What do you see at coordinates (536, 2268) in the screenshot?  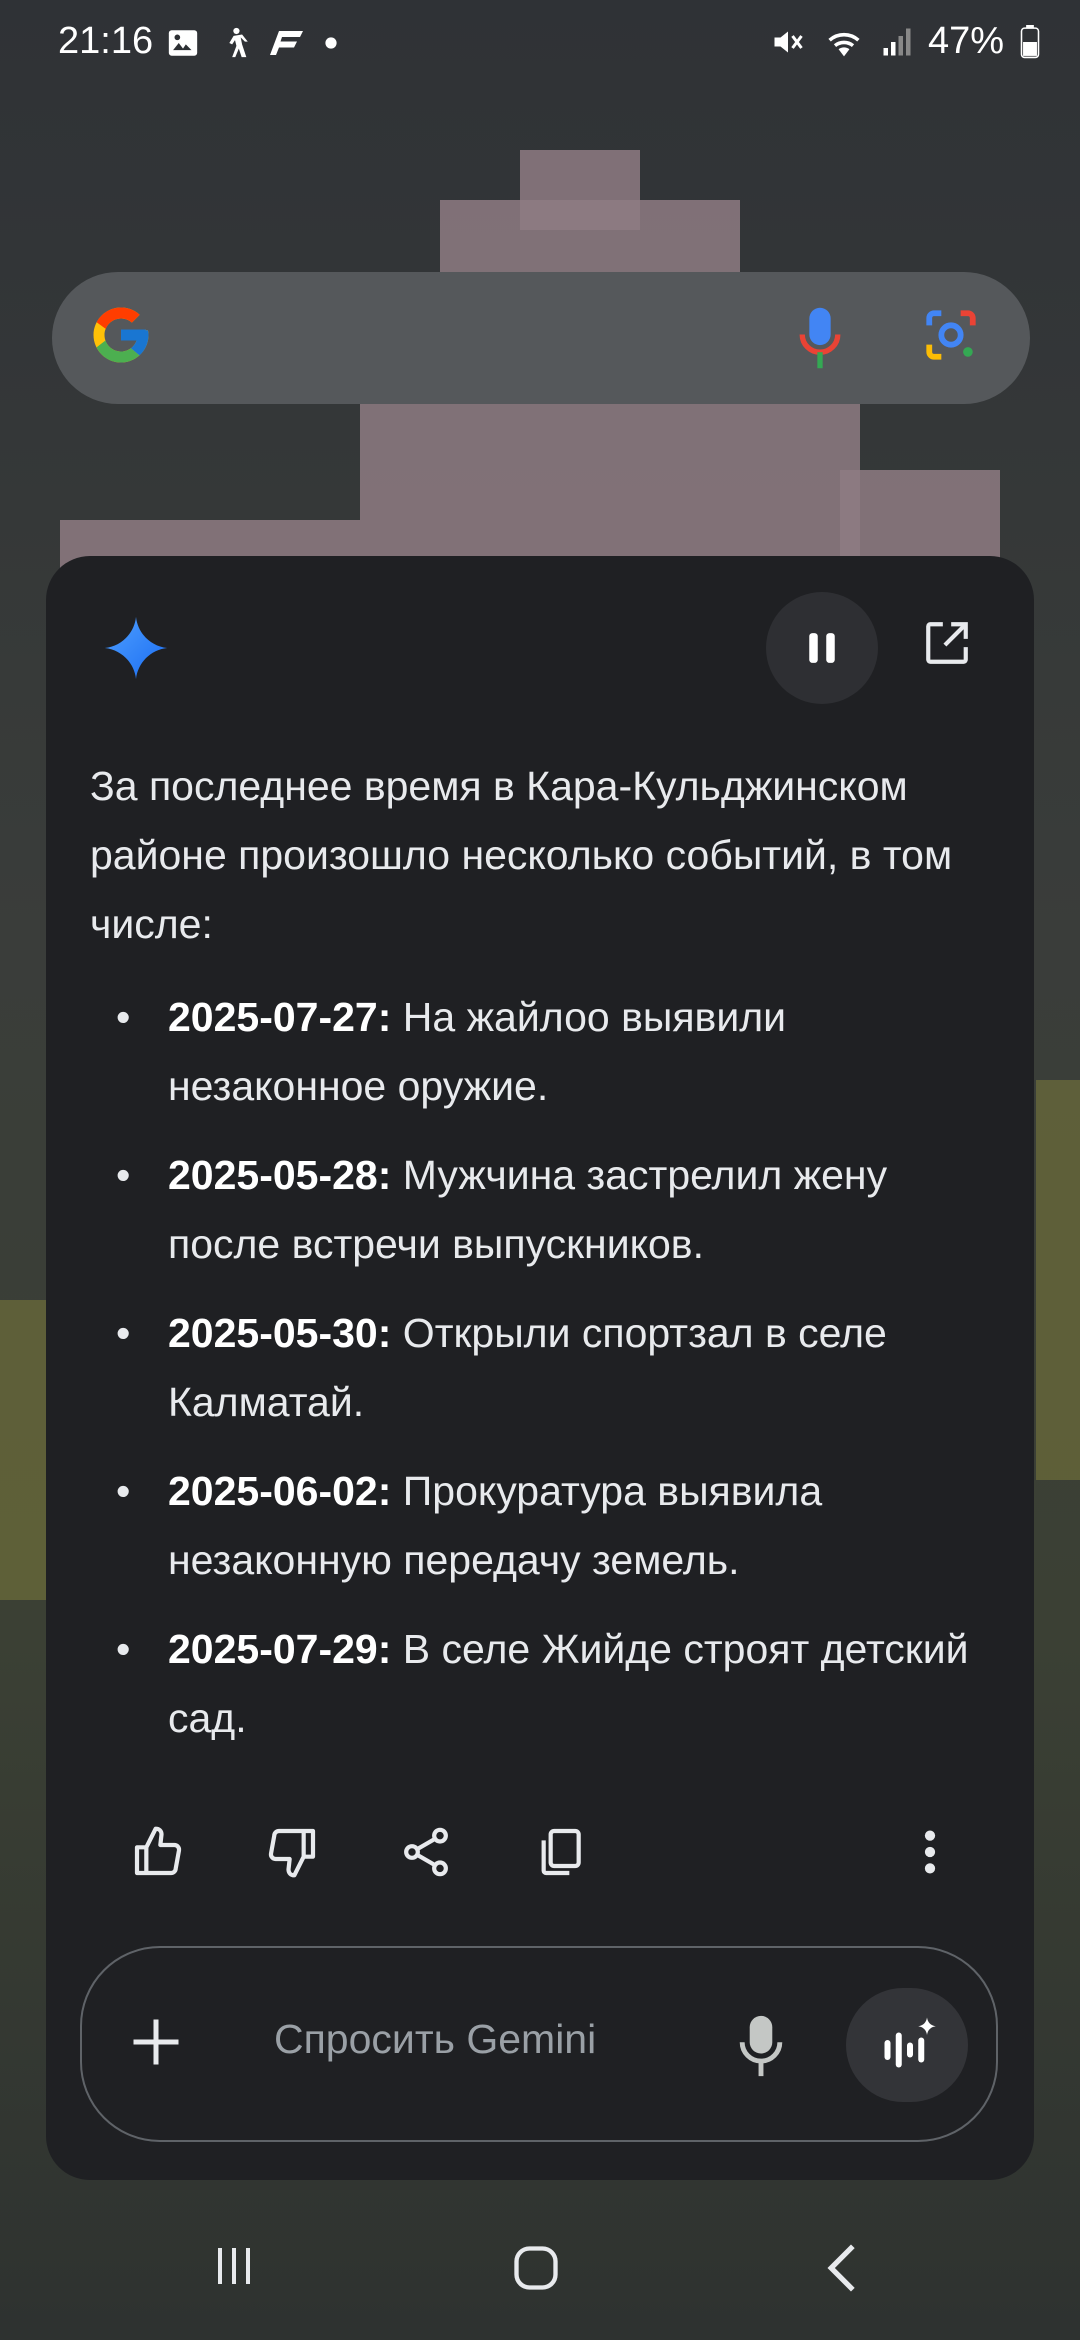 I see `home-icon` at bounding box center [536, 2268].